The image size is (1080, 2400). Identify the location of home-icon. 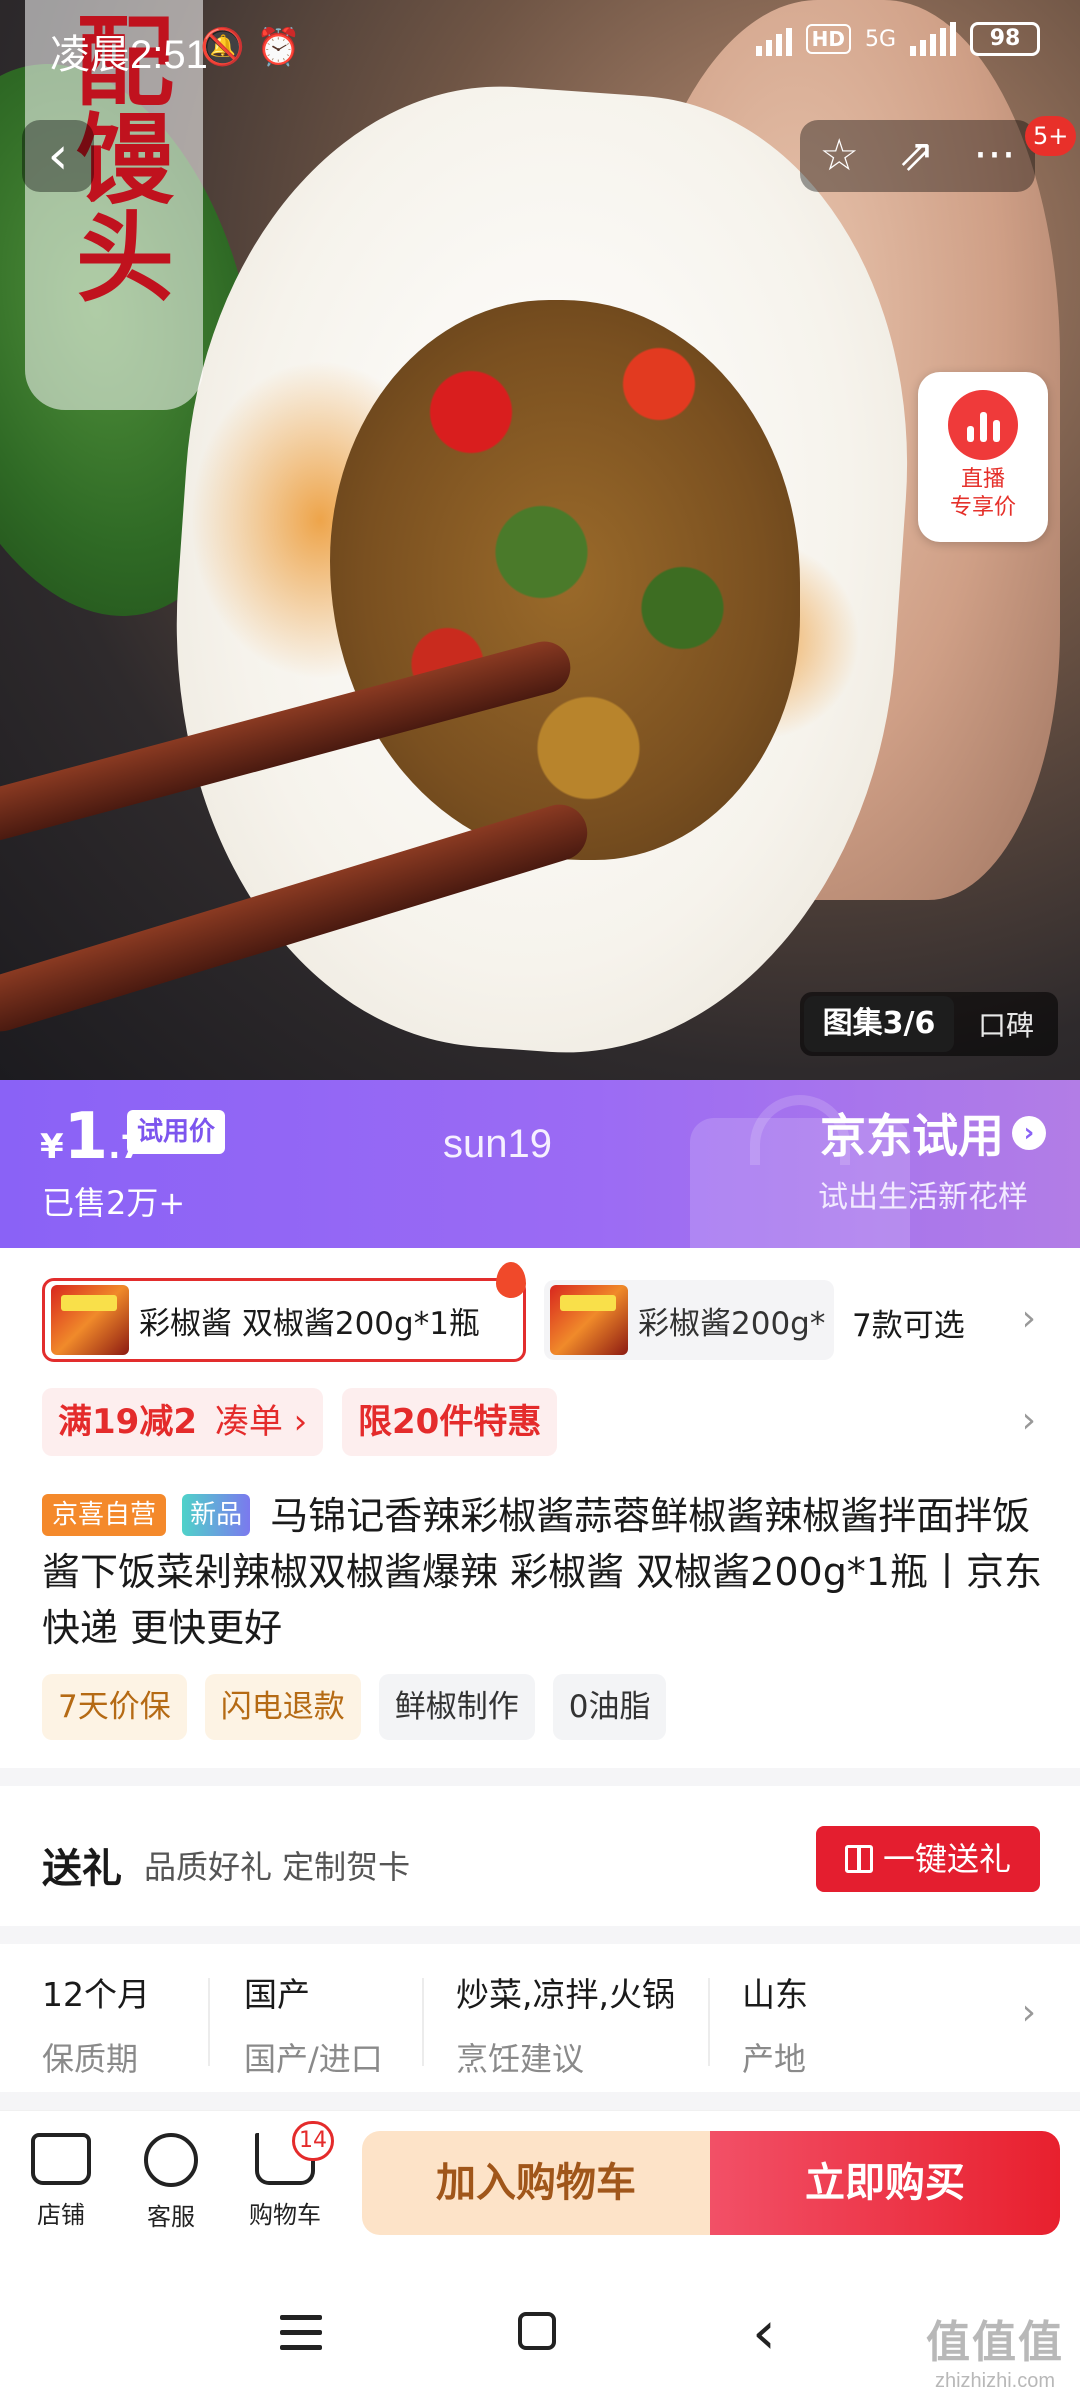
(537, 2331).